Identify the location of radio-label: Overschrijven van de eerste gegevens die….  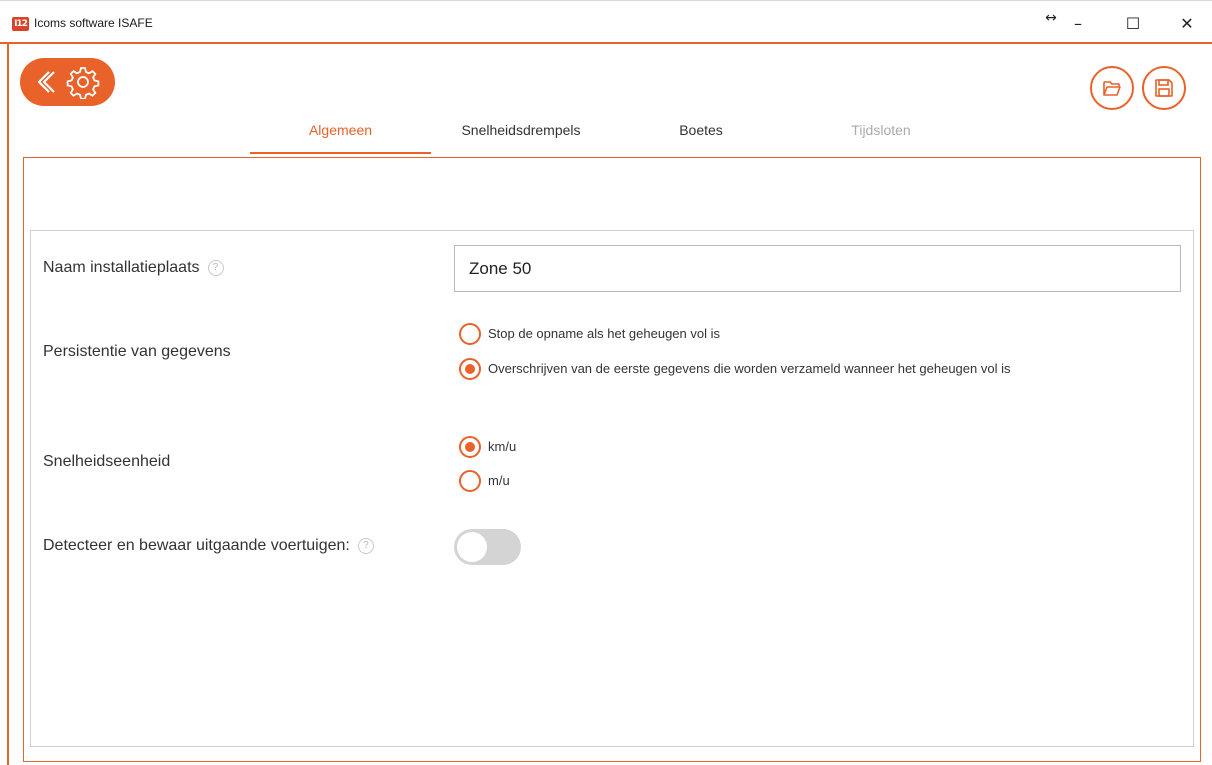
(749, 368).